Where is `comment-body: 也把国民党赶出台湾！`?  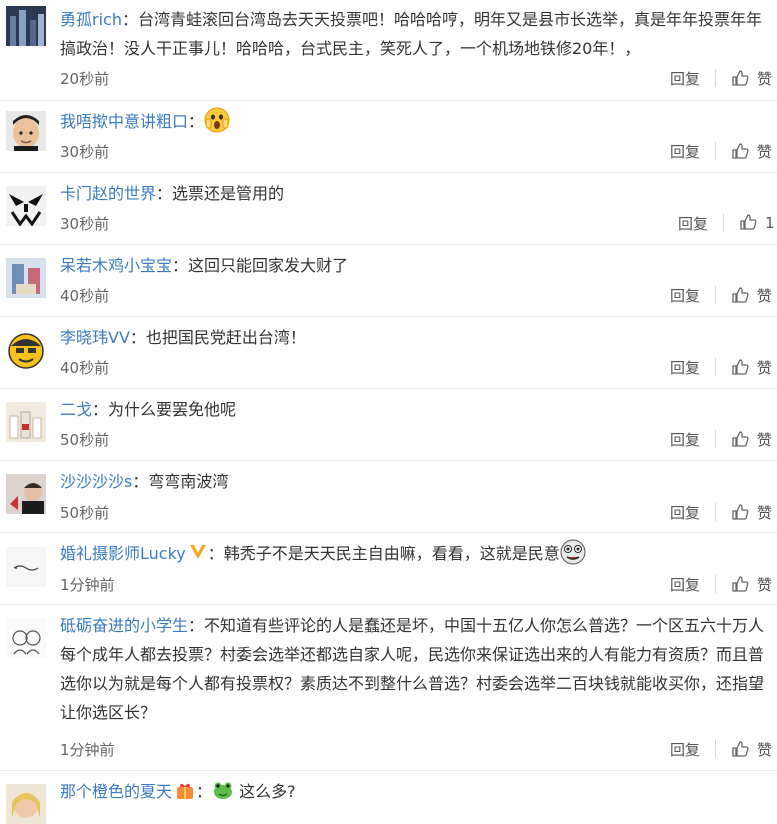
comment-body: 也把国民党赶出台湾！ is located at coordinates (225, 337).